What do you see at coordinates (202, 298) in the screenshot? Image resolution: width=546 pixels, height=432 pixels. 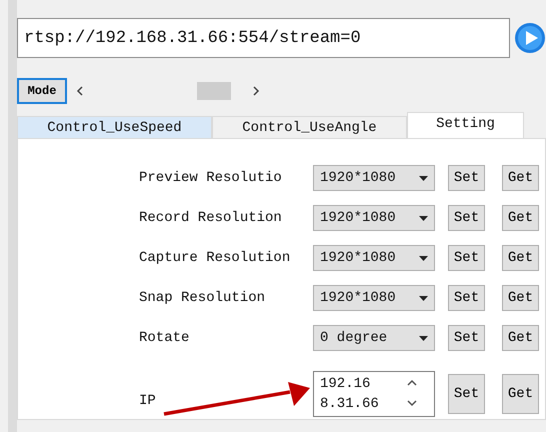 I see `setting-label: Snap Resolution` at bounding box center [202, 298].